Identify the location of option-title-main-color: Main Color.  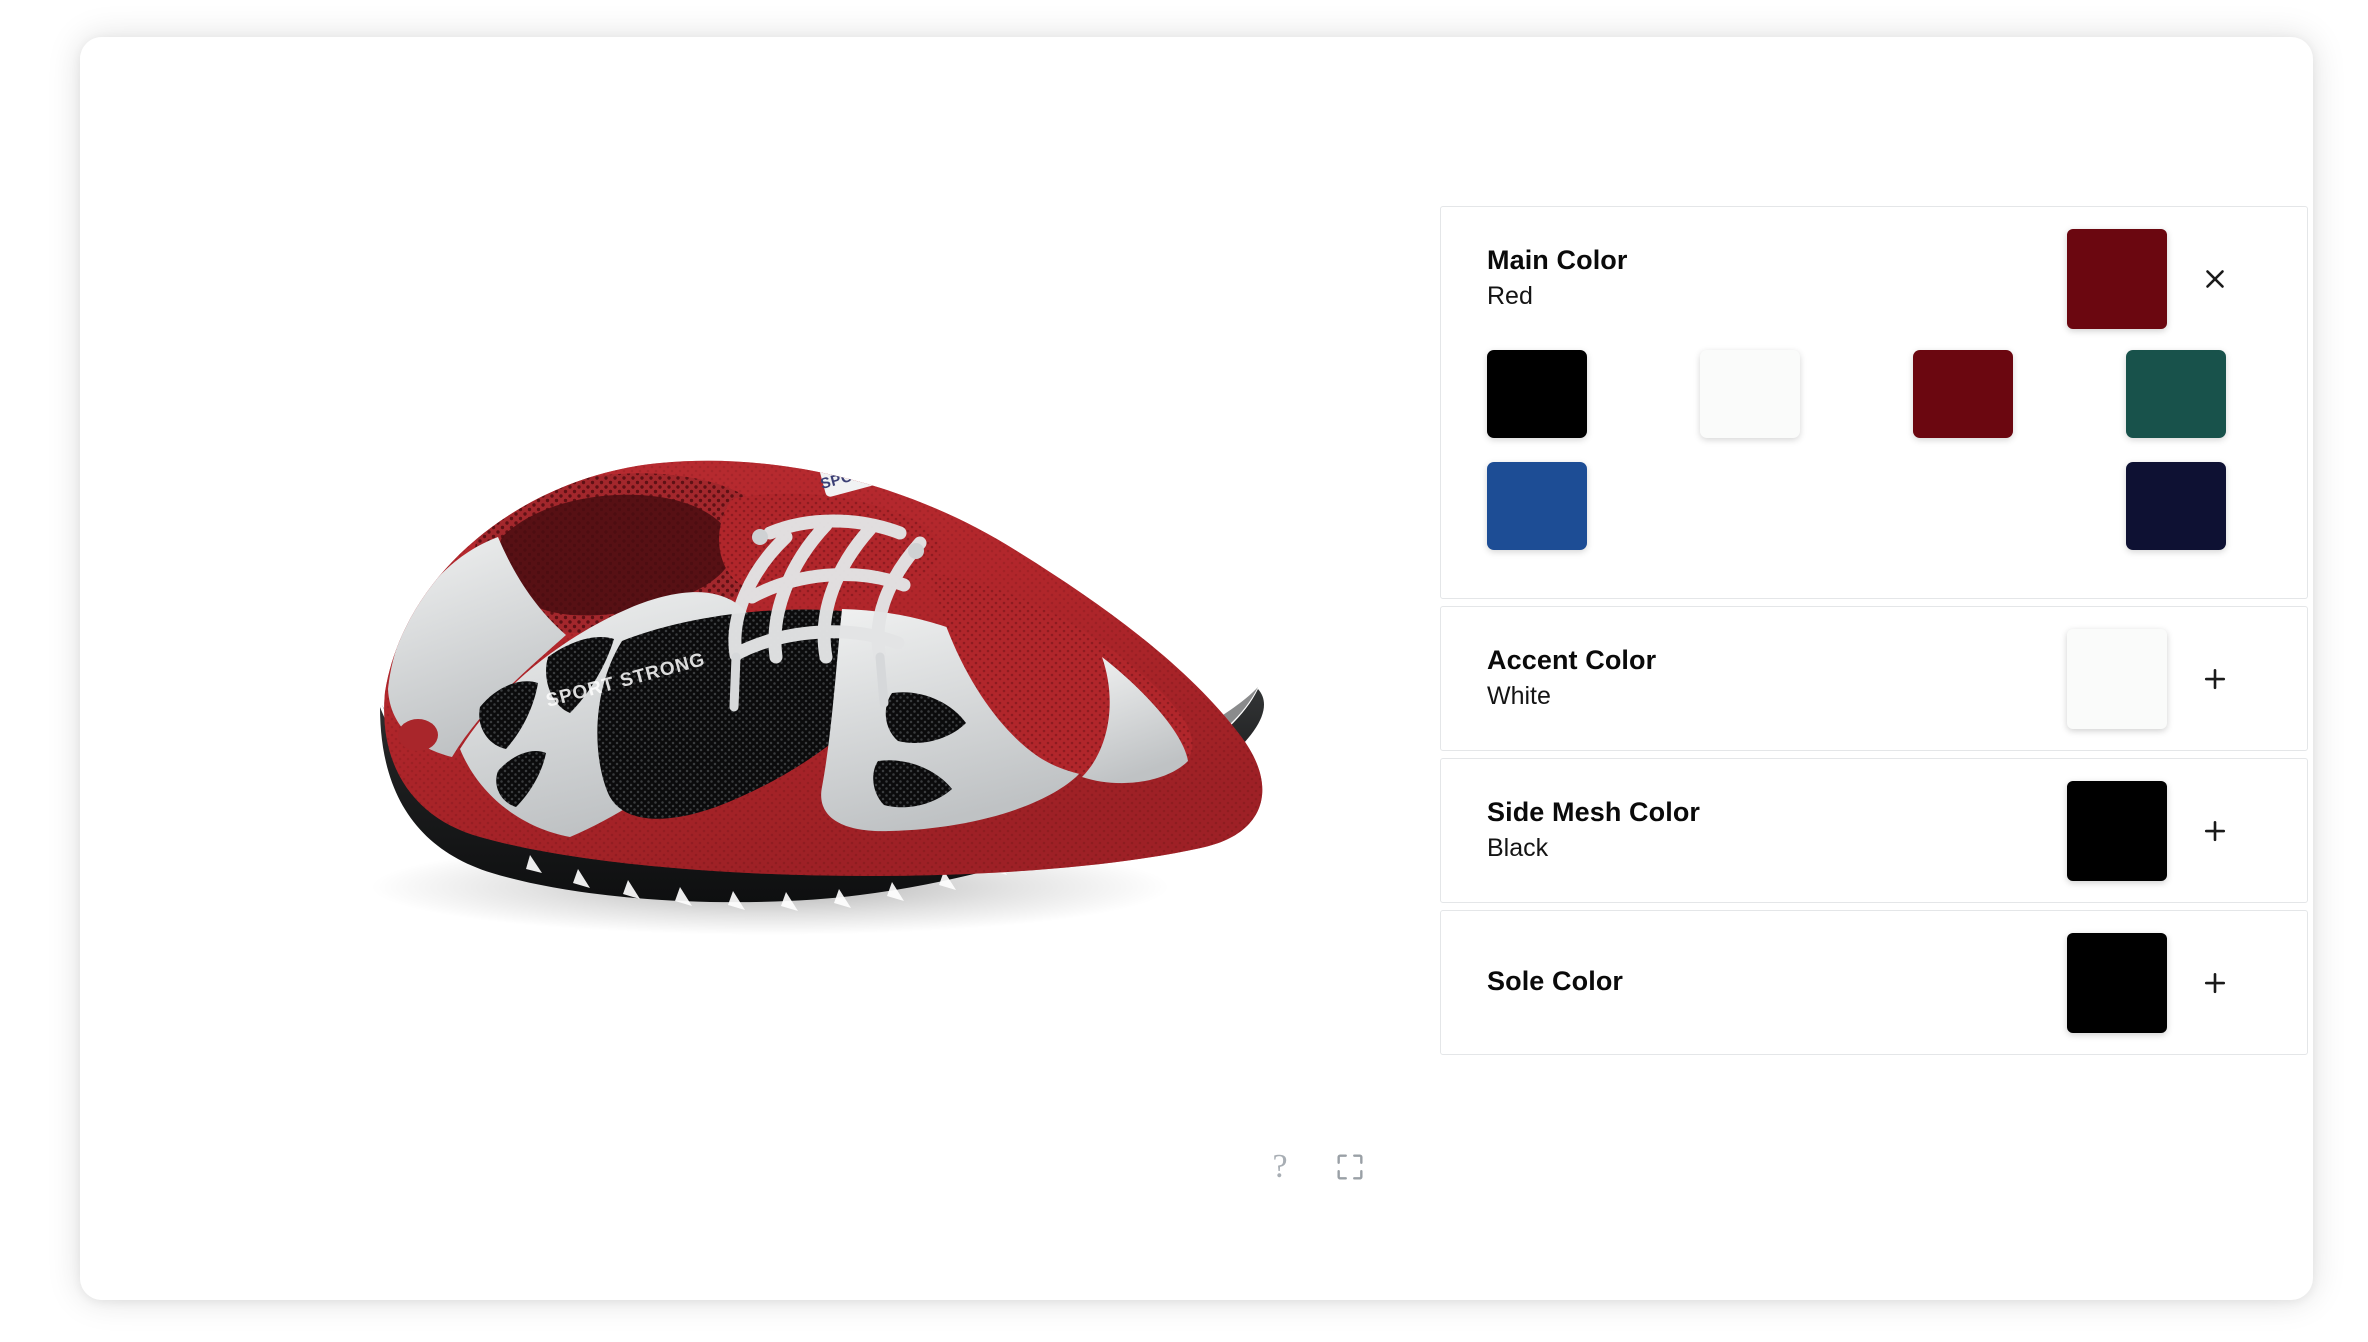
(1557, 260).